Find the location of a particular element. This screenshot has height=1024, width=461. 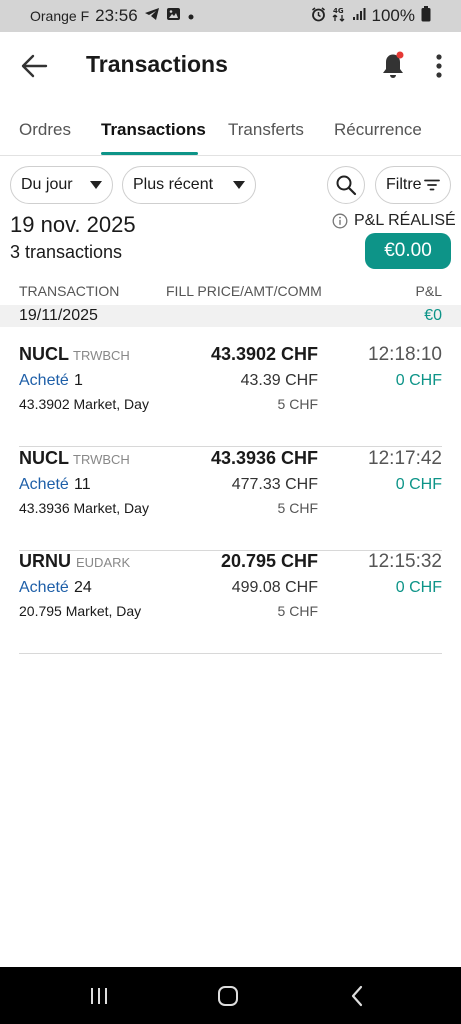

transaction-symbol: URNU is located at coordinates (45, 561).